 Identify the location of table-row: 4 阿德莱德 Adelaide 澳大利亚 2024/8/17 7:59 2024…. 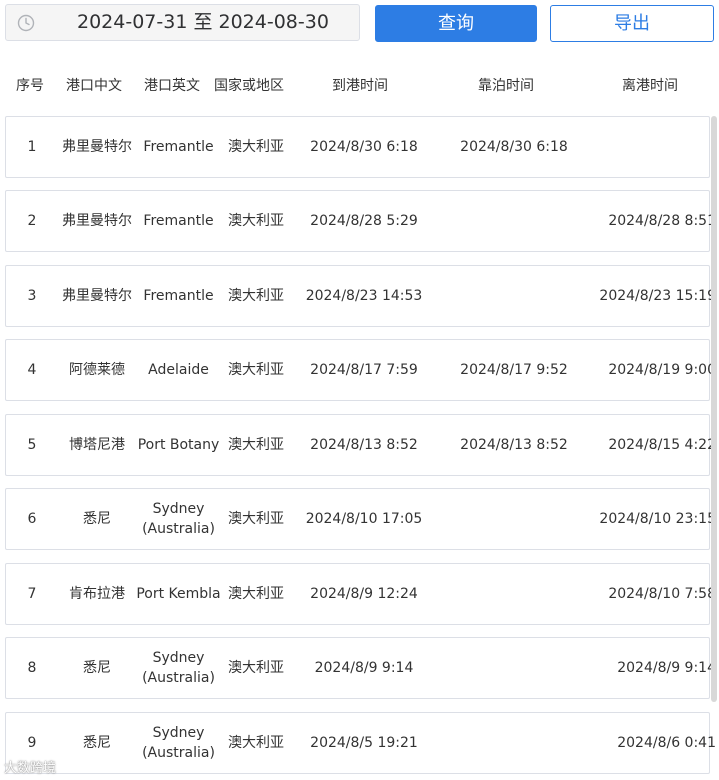
(360, 370).